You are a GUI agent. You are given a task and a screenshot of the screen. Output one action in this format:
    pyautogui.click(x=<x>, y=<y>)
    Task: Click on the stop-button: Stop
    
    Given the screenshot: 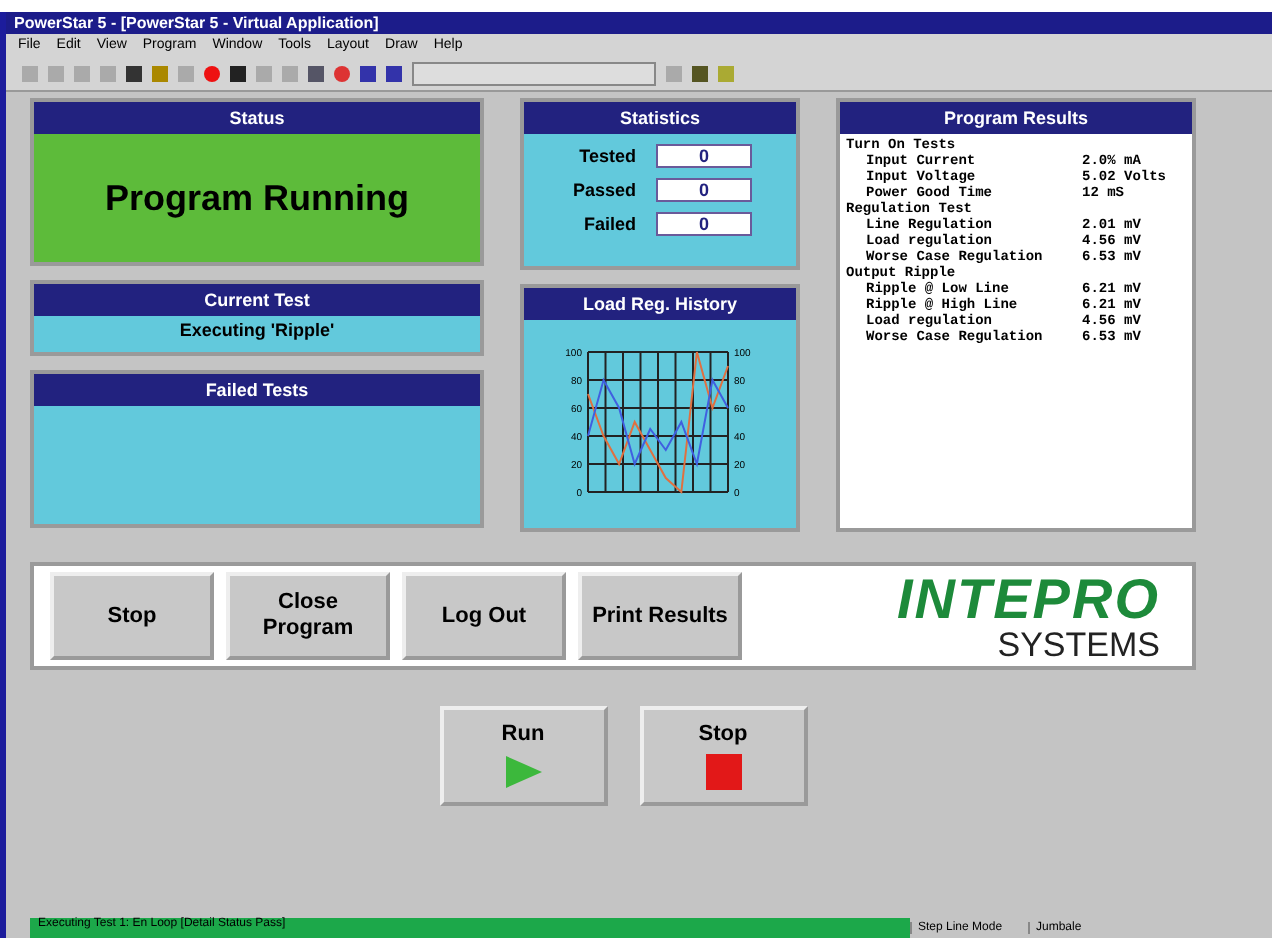 What is the action you would take?
    pyautogui.click(x=723, y=756)
    